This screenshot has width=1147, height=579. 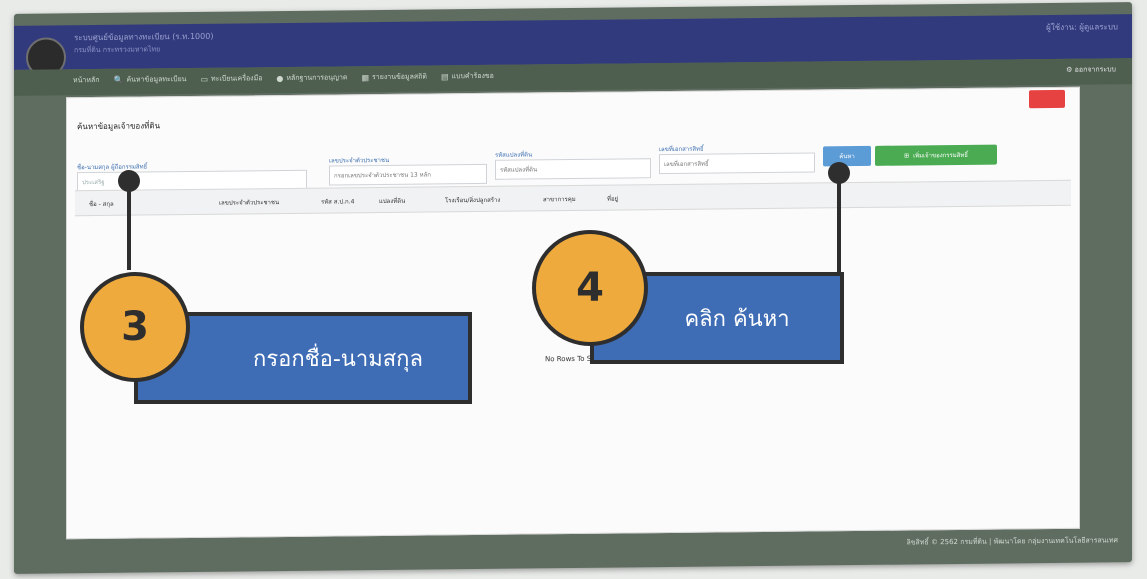 I want to click on col-branch: สาขาการคุม, so click(x=559, y=199).